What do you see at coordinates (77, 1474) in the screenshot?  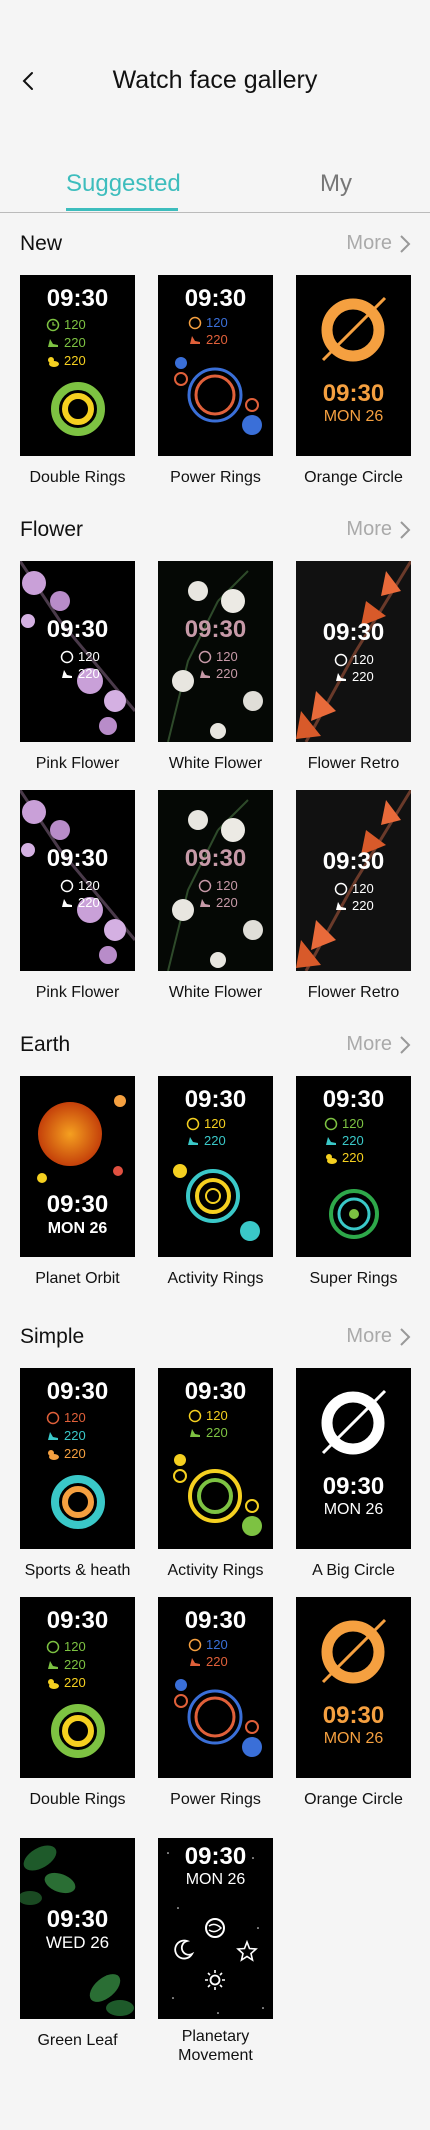 I see `watchface-card: 09:30 120 220 220 Sports & heath` at bounding box center [77, 1474].